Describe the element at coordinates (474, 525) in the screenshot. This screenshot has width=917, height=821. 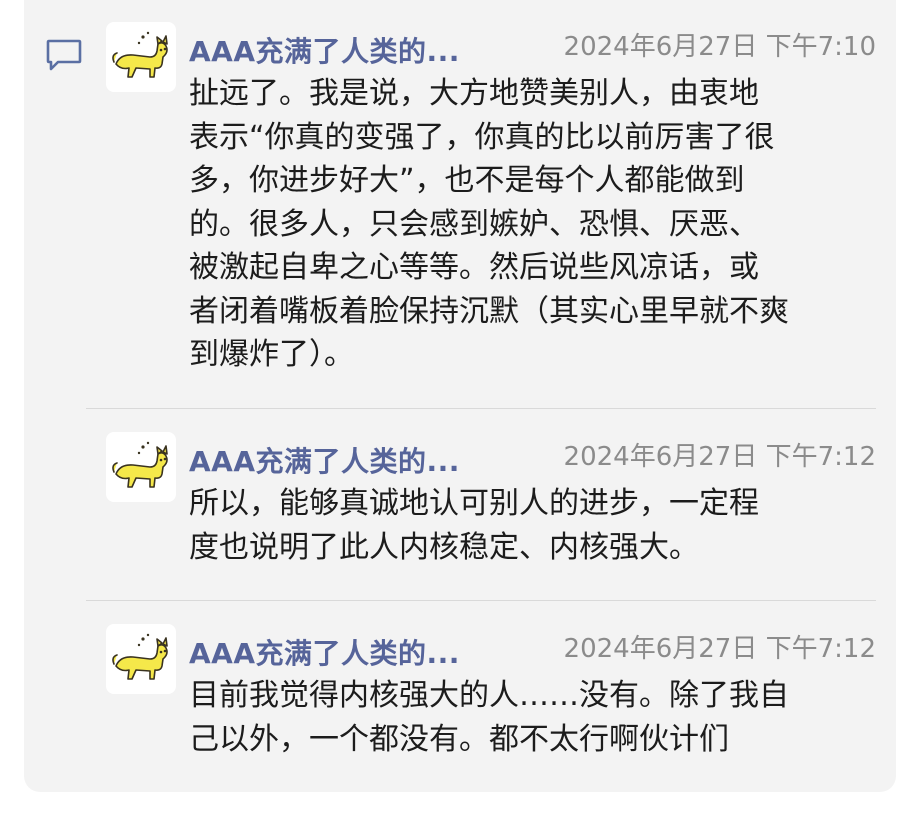
I see `message-text: 所以，能够真诚地认可别人的进步，一定程 度也说明了此人内核稳定、内核强大。` at that location.